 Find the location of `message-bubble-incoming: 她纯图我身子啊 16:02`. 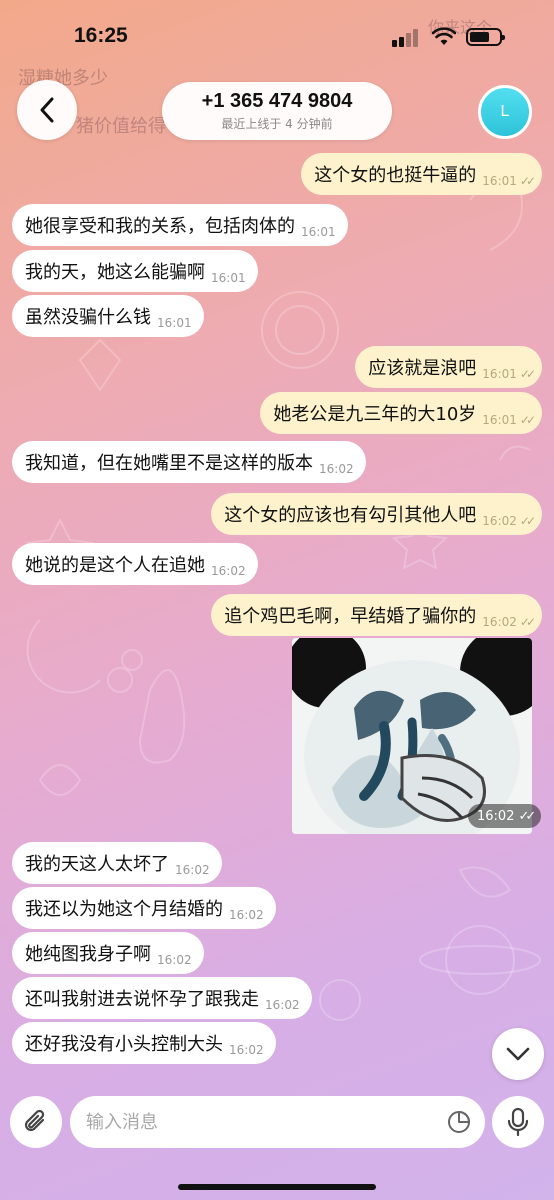

message-bubble-incoming: 她纯图我身子啊 16:02 is located at coordinates (108, 953).